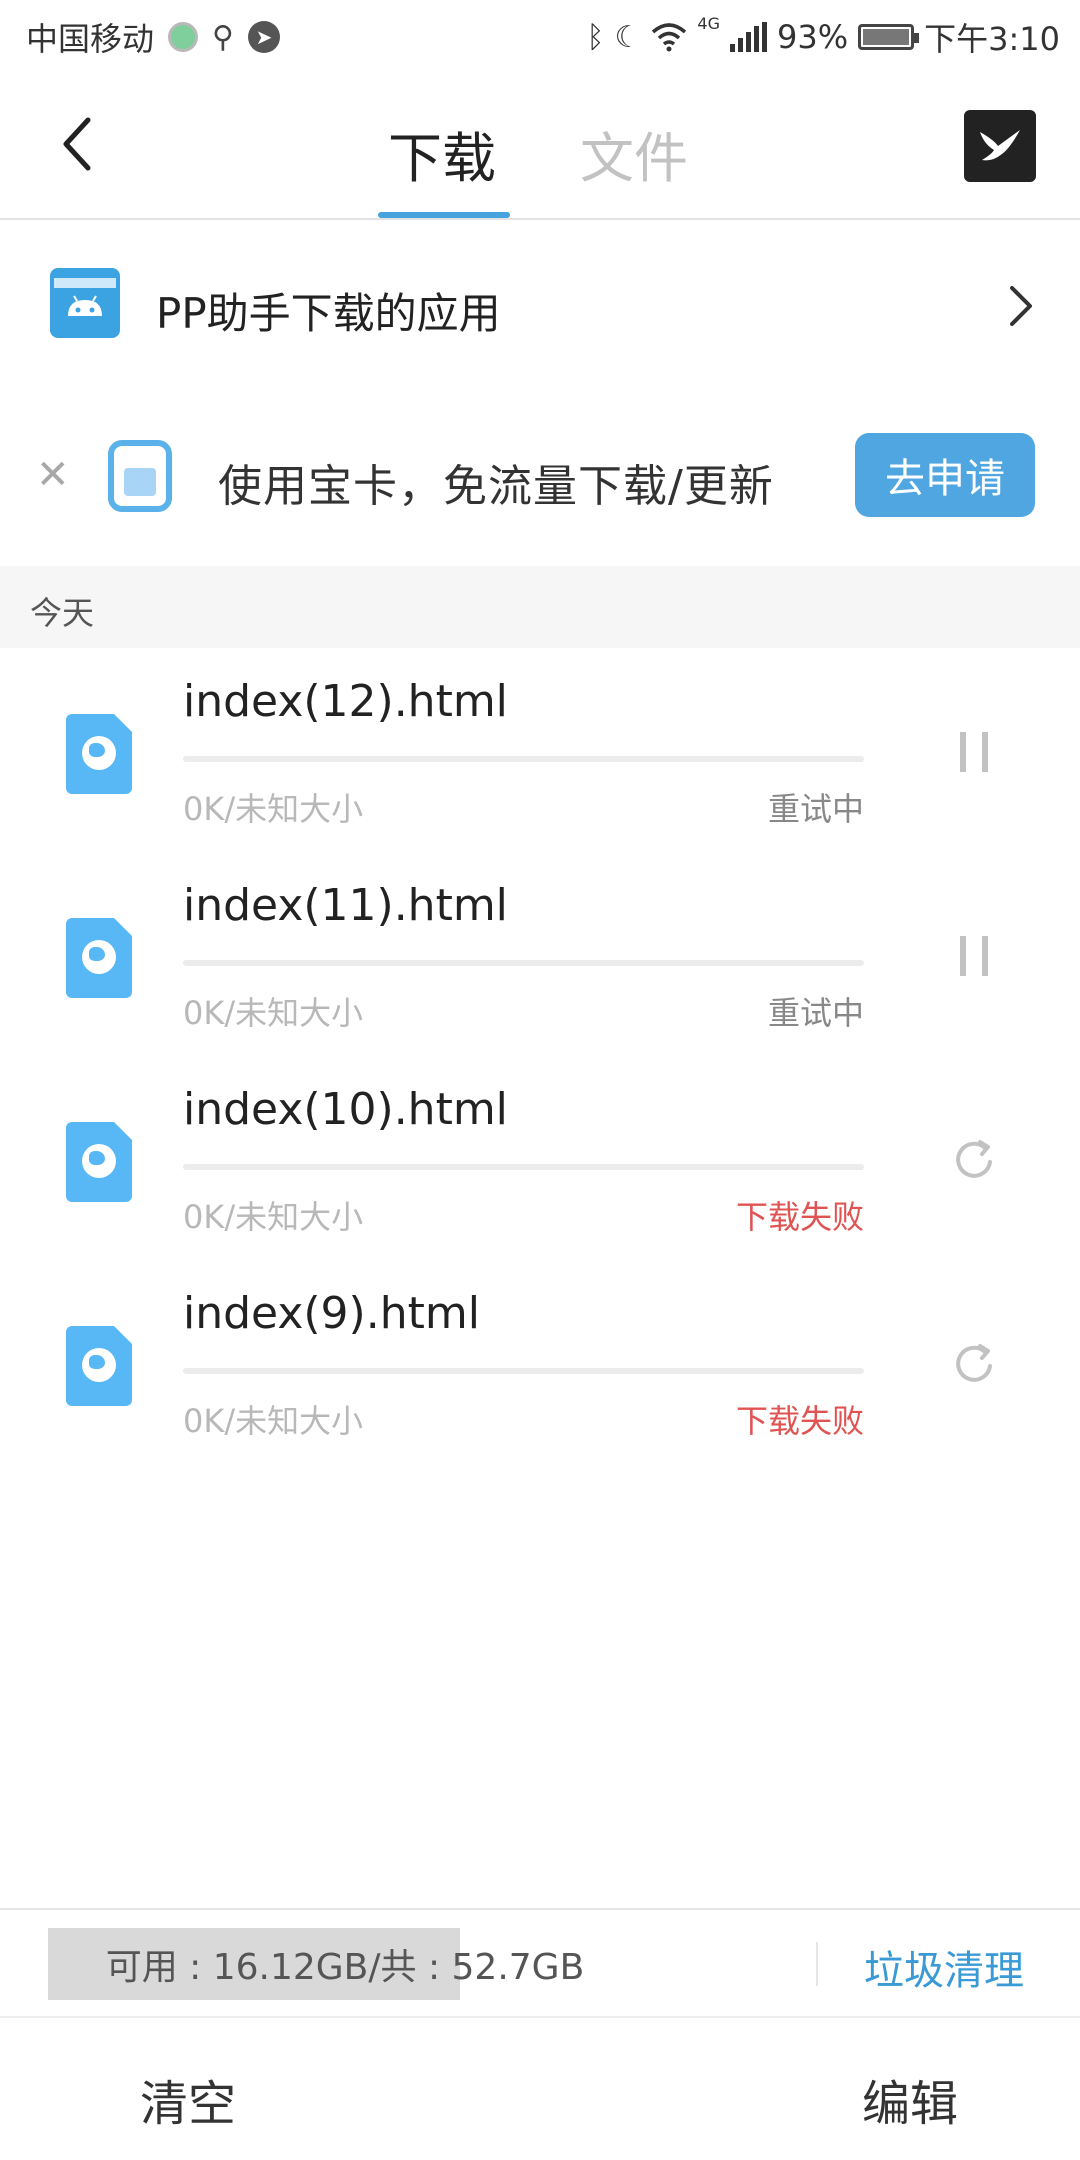 This screenshot has width=1080, height=2160. I want to click on section-header-today: 今天, so click(540, 607).